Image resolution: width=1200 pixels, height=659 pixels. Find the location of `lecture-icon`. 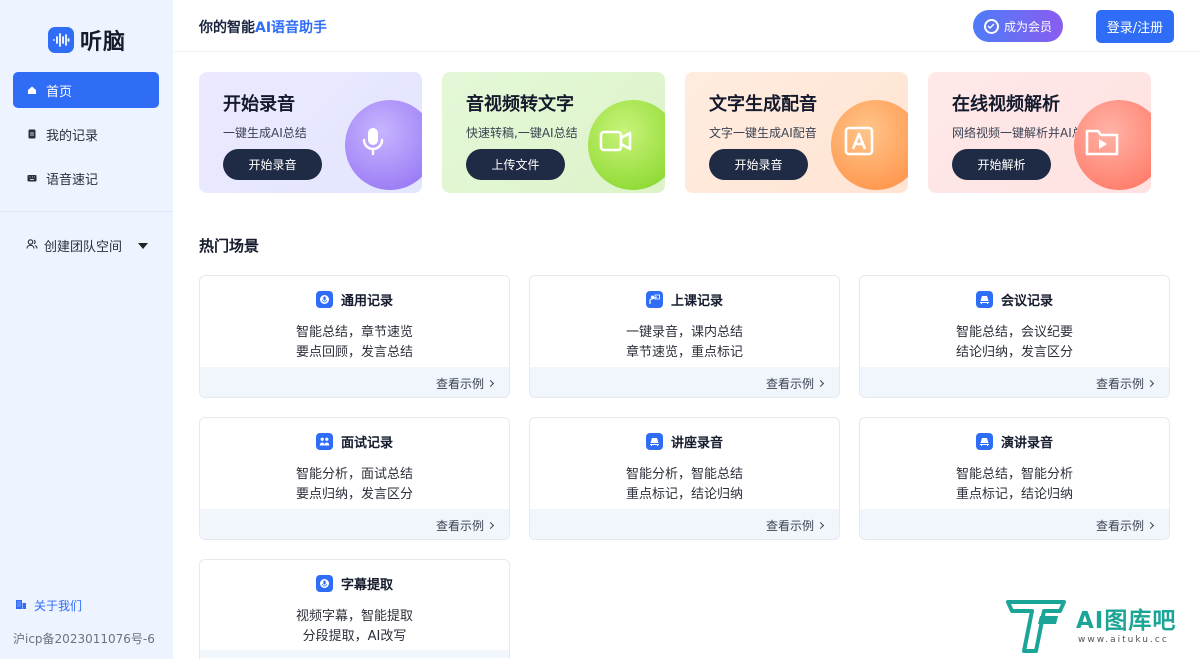

lecture-icon is located at coordinates (654, 441).